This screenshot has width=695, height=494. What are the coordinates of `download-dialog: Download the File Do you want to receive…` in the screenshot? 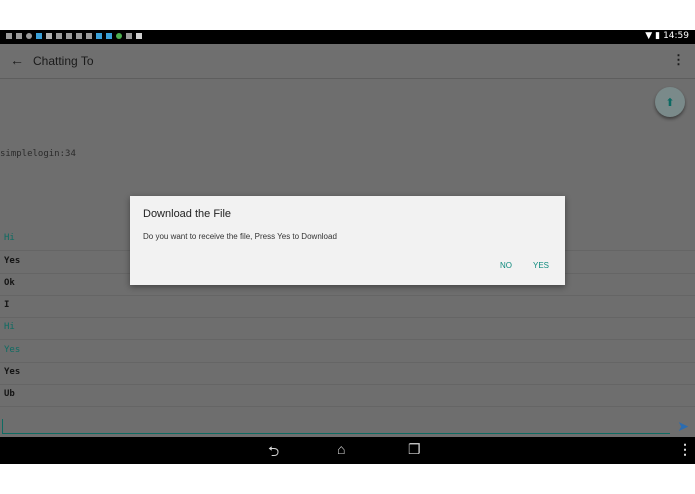 It's located at (347, 240).